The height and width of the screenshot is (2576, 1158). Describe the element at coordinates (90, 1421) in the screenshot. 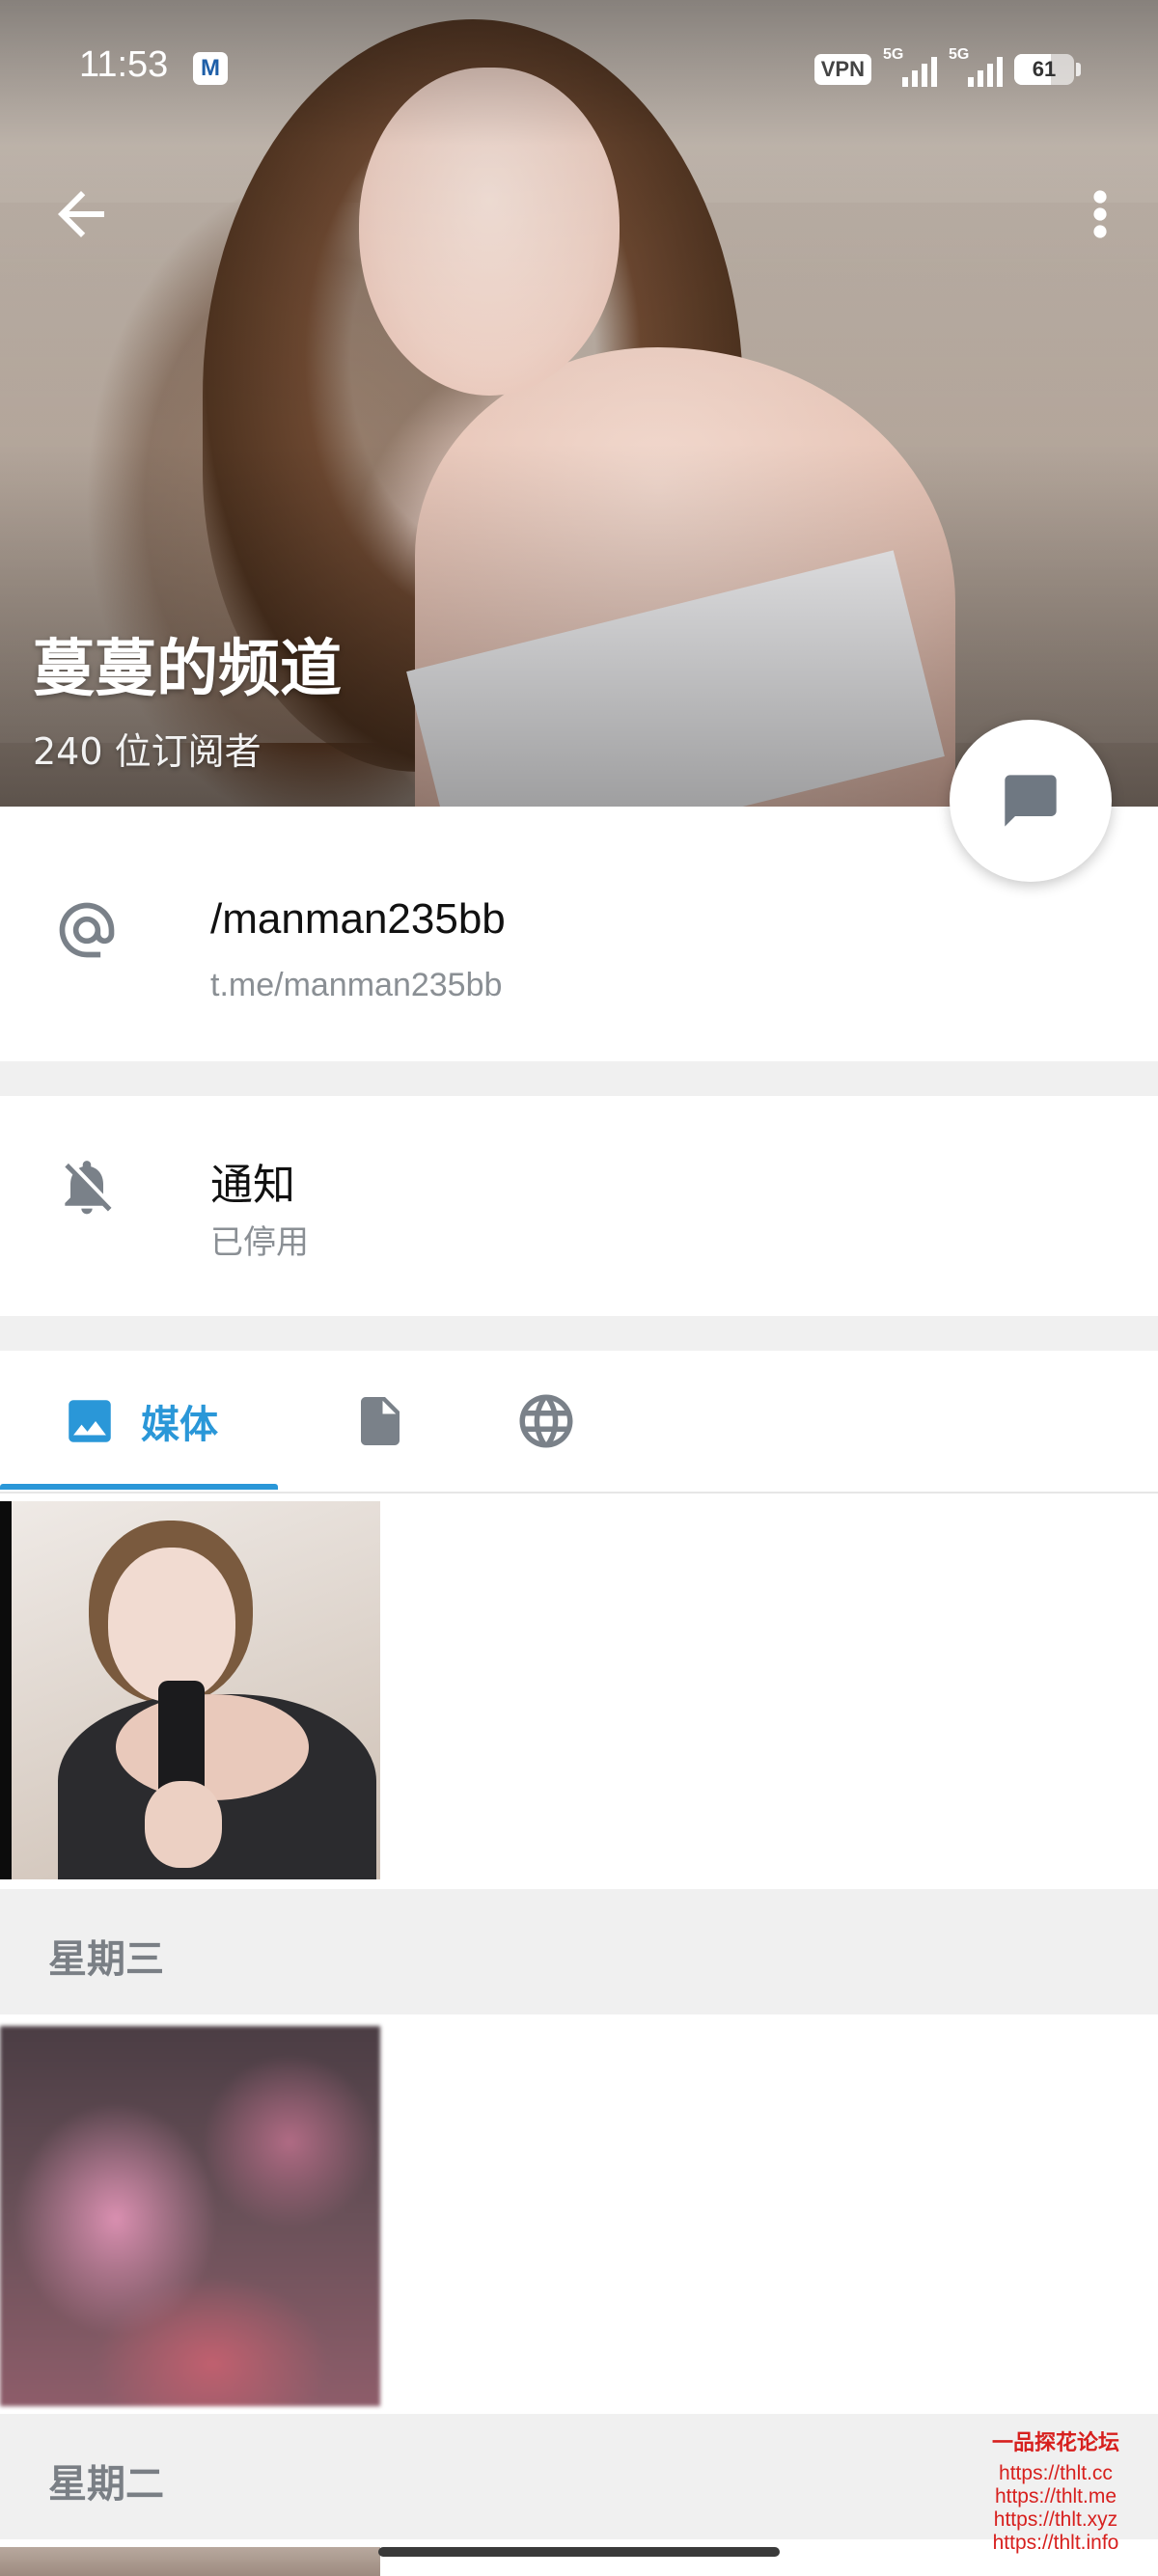

I see `image-icon` at that location.